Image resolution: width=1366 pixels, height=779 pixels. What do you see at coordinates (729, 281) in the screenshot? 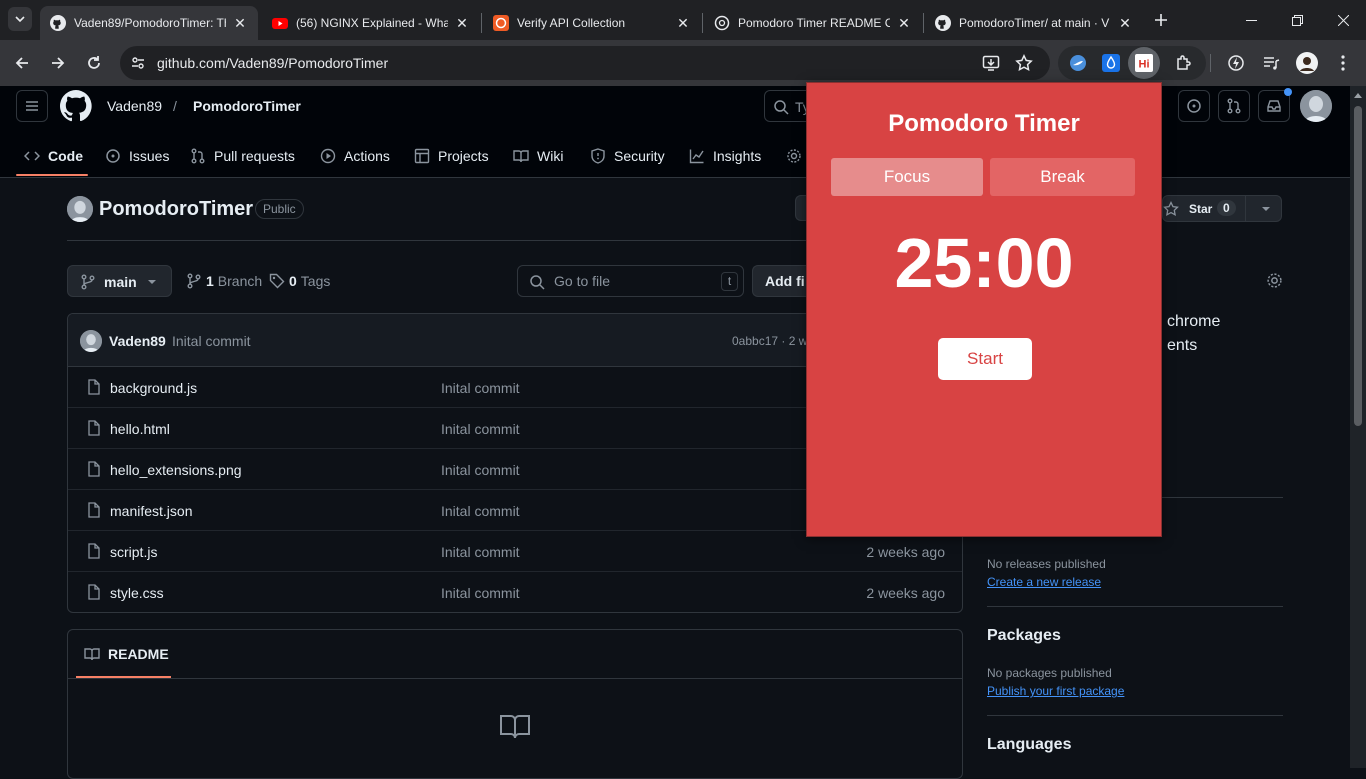
I see `shortcut-key: t` at bounding box center [729, 281].